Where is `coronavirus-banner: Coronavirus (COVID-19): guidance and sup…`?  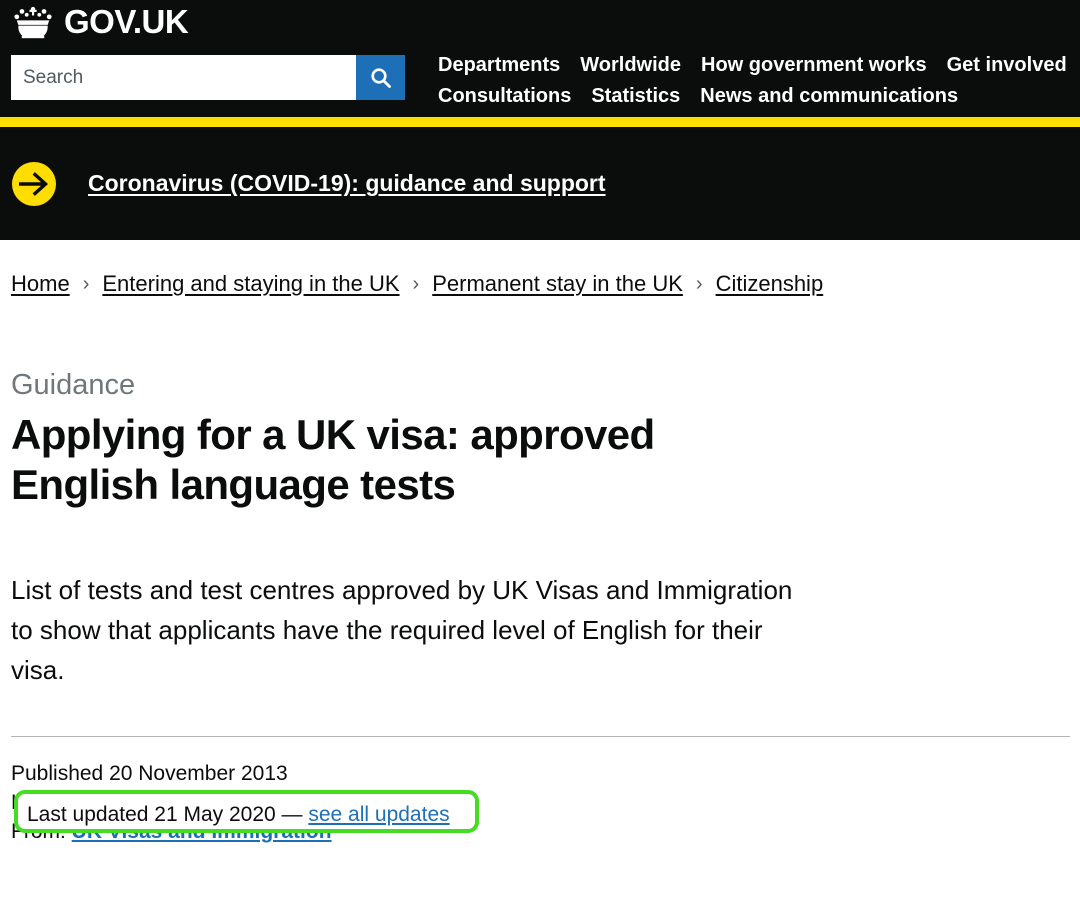 coronavirus-banner: Coronavirus (COVID-19): guidance and sup… is located at coordinates (540, 183).